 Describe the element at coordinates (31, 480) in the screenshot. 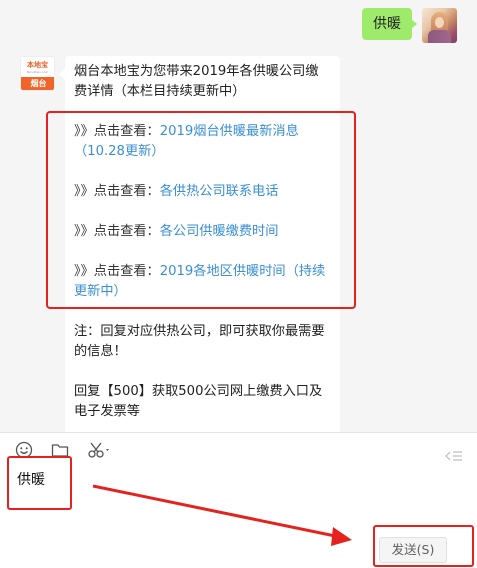

I see `message-input: 供暖` at that location.